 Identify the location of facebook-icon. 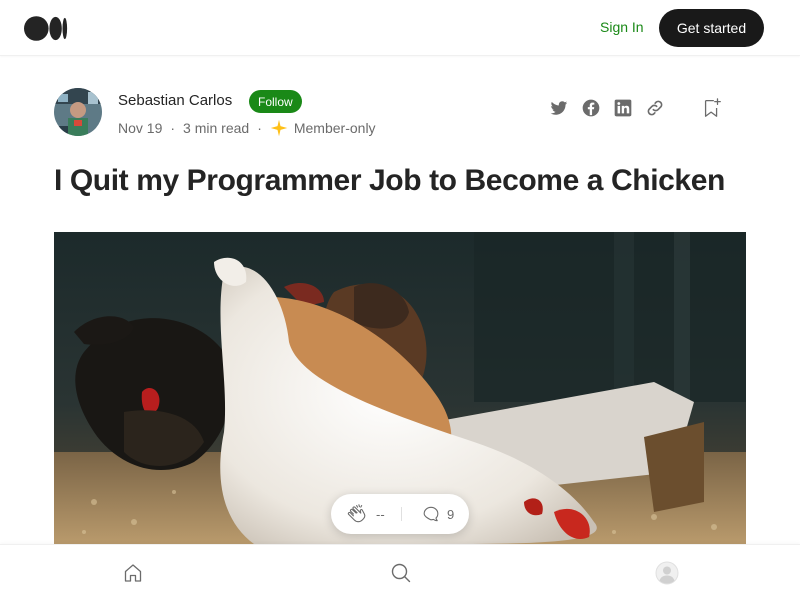
(591, 108).